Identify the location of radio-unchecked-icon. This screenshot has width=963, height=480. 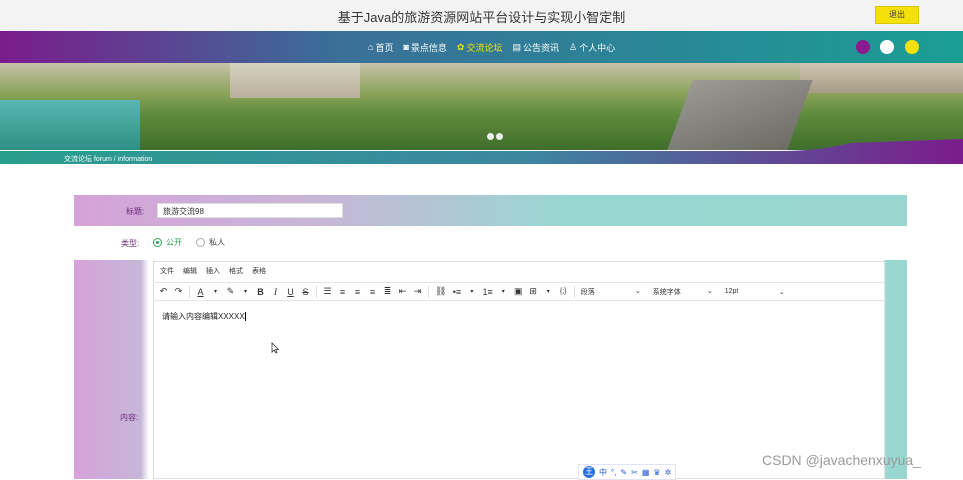
(200, 242).